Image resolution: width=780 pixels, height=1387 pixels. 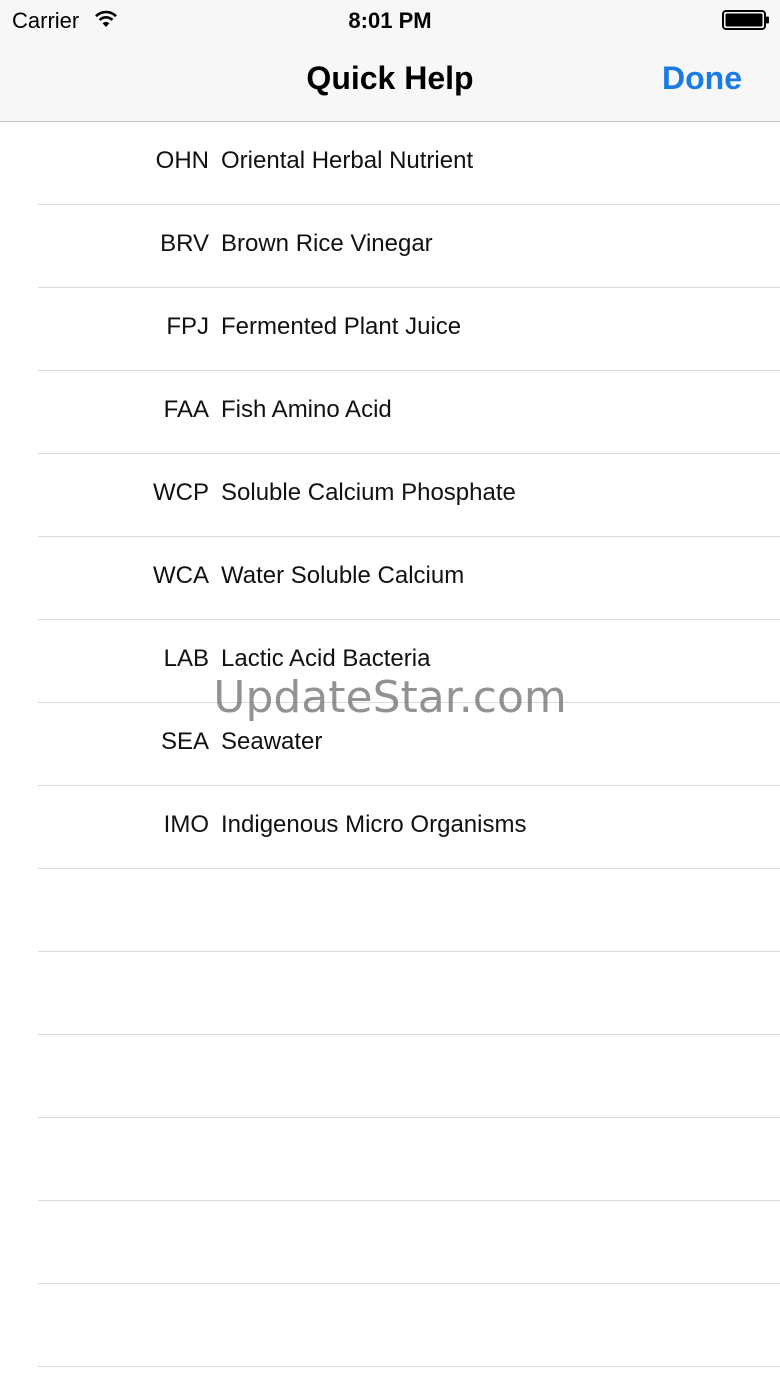 What do you see at coordinates (745, 20) in the screenshot?
I see `battery-icon` at bounding box center [745, 20].